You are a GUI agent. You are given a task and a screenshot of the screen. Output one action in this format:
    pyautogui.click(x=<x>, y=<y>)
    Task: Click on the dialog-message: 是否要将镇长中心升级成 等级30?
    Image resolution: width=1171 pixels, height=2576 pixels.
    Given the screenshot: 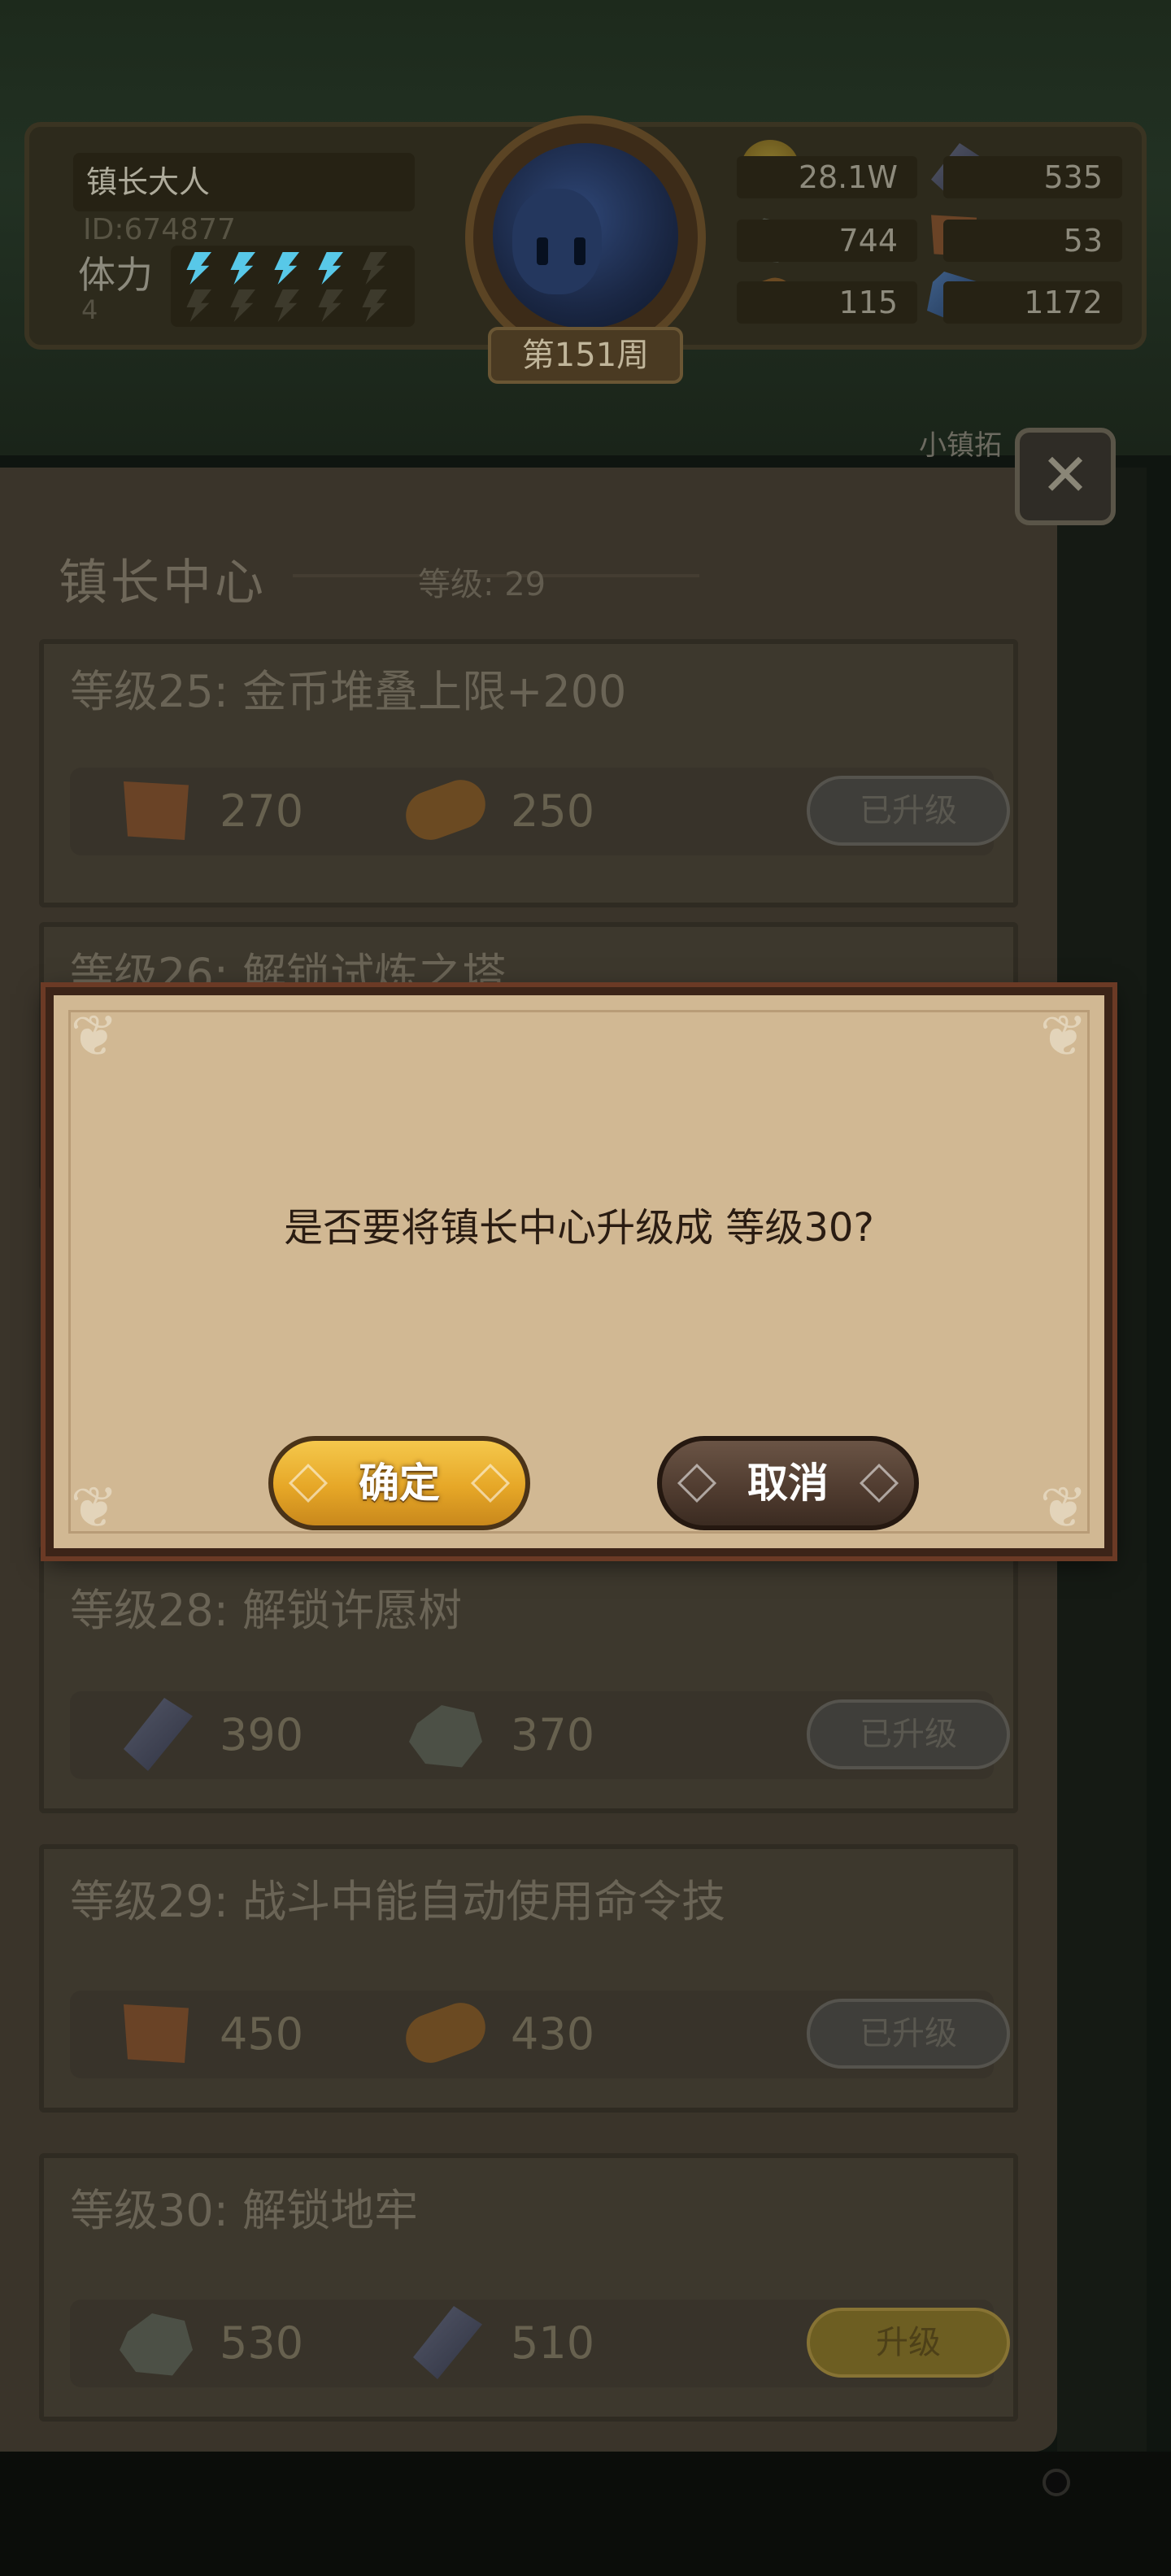 What is the action you would take?
    pyautogui.click(x=579, y=1228)
    